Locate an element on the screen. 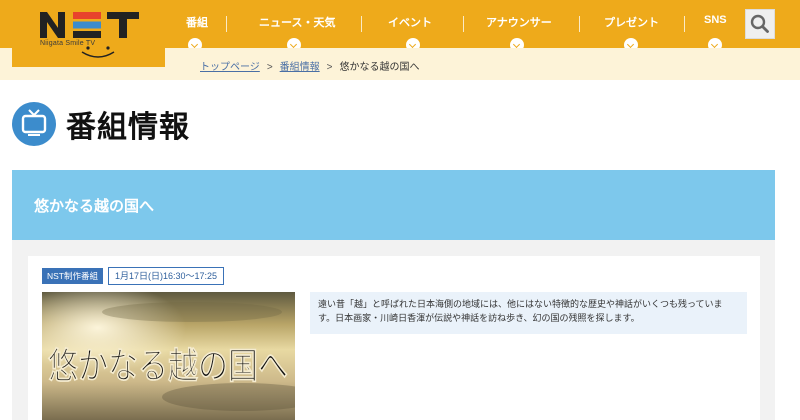  global-nav: 番組 ニュース・天気 イベント アナウンサー プレゼント SNS is located at coordinates (453, 26).